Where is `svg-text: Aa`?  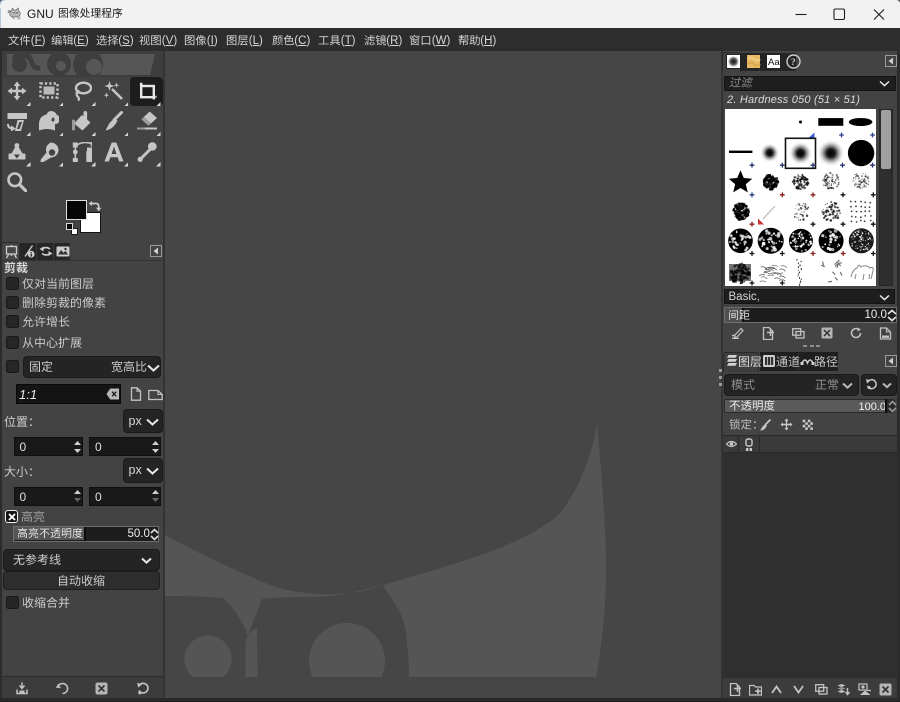
svg-text: Aa is located at coordinates (774, 62).